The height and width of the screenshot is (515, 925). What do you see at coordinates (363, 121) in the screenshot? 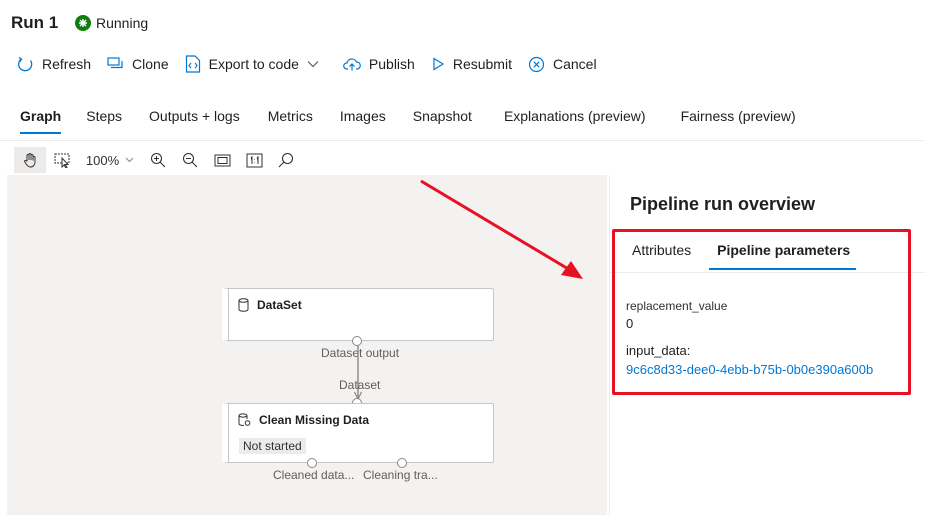
I see `tab-images: Images` at bounding box center [363, 121].